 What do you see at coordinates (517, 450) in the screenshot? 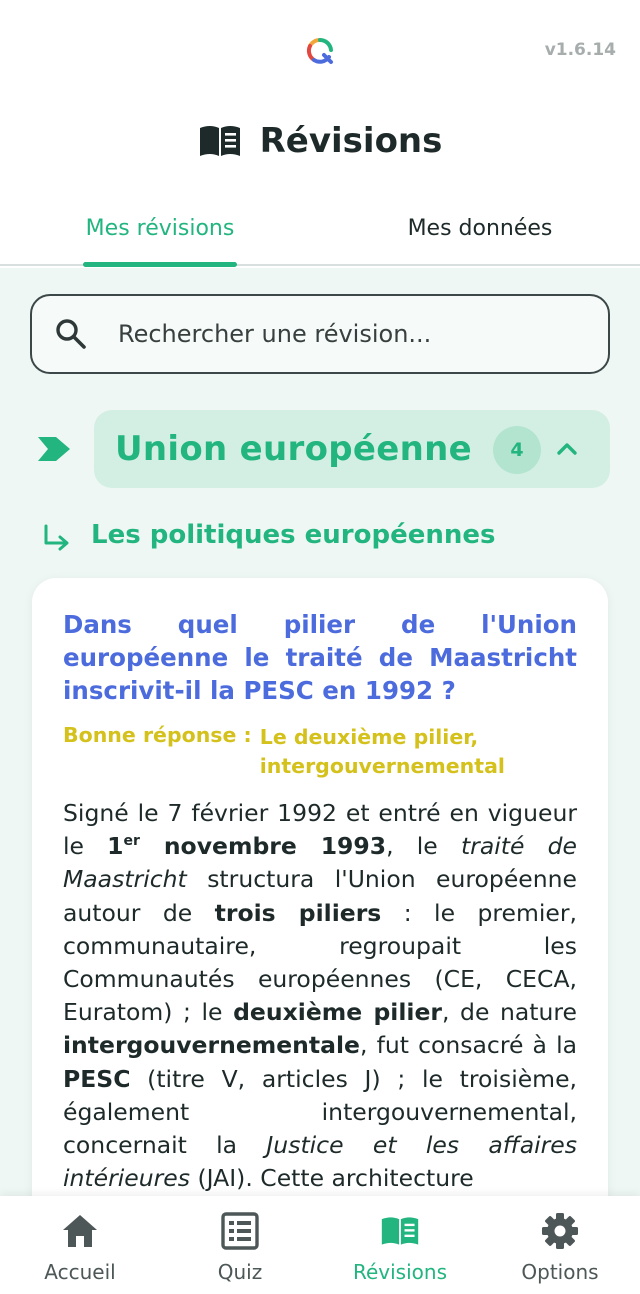
I see `category-count-badge: 4` at bounding box center [517, 450].